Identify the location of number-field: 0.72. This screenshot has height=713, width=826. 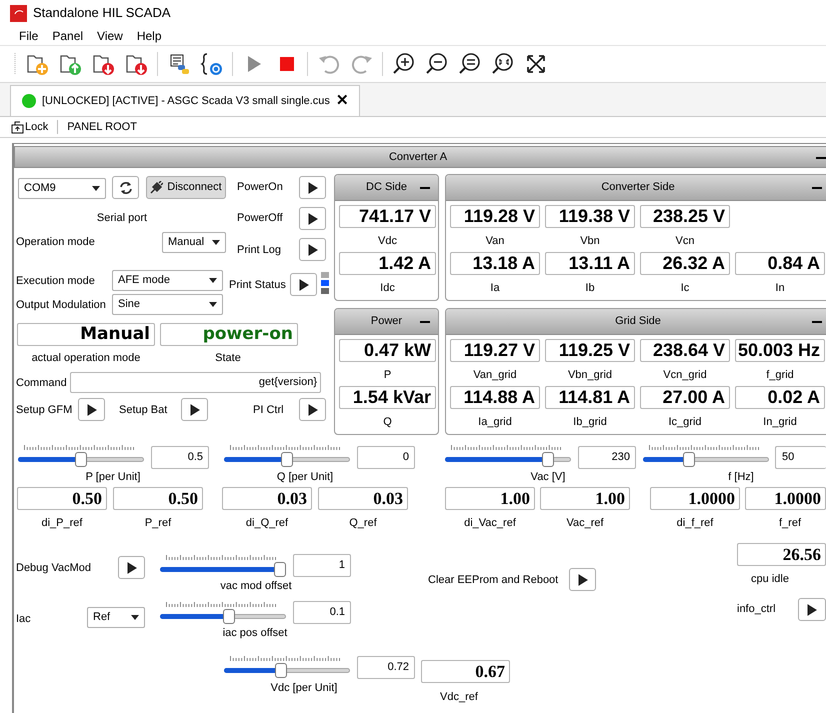
(386, 667).